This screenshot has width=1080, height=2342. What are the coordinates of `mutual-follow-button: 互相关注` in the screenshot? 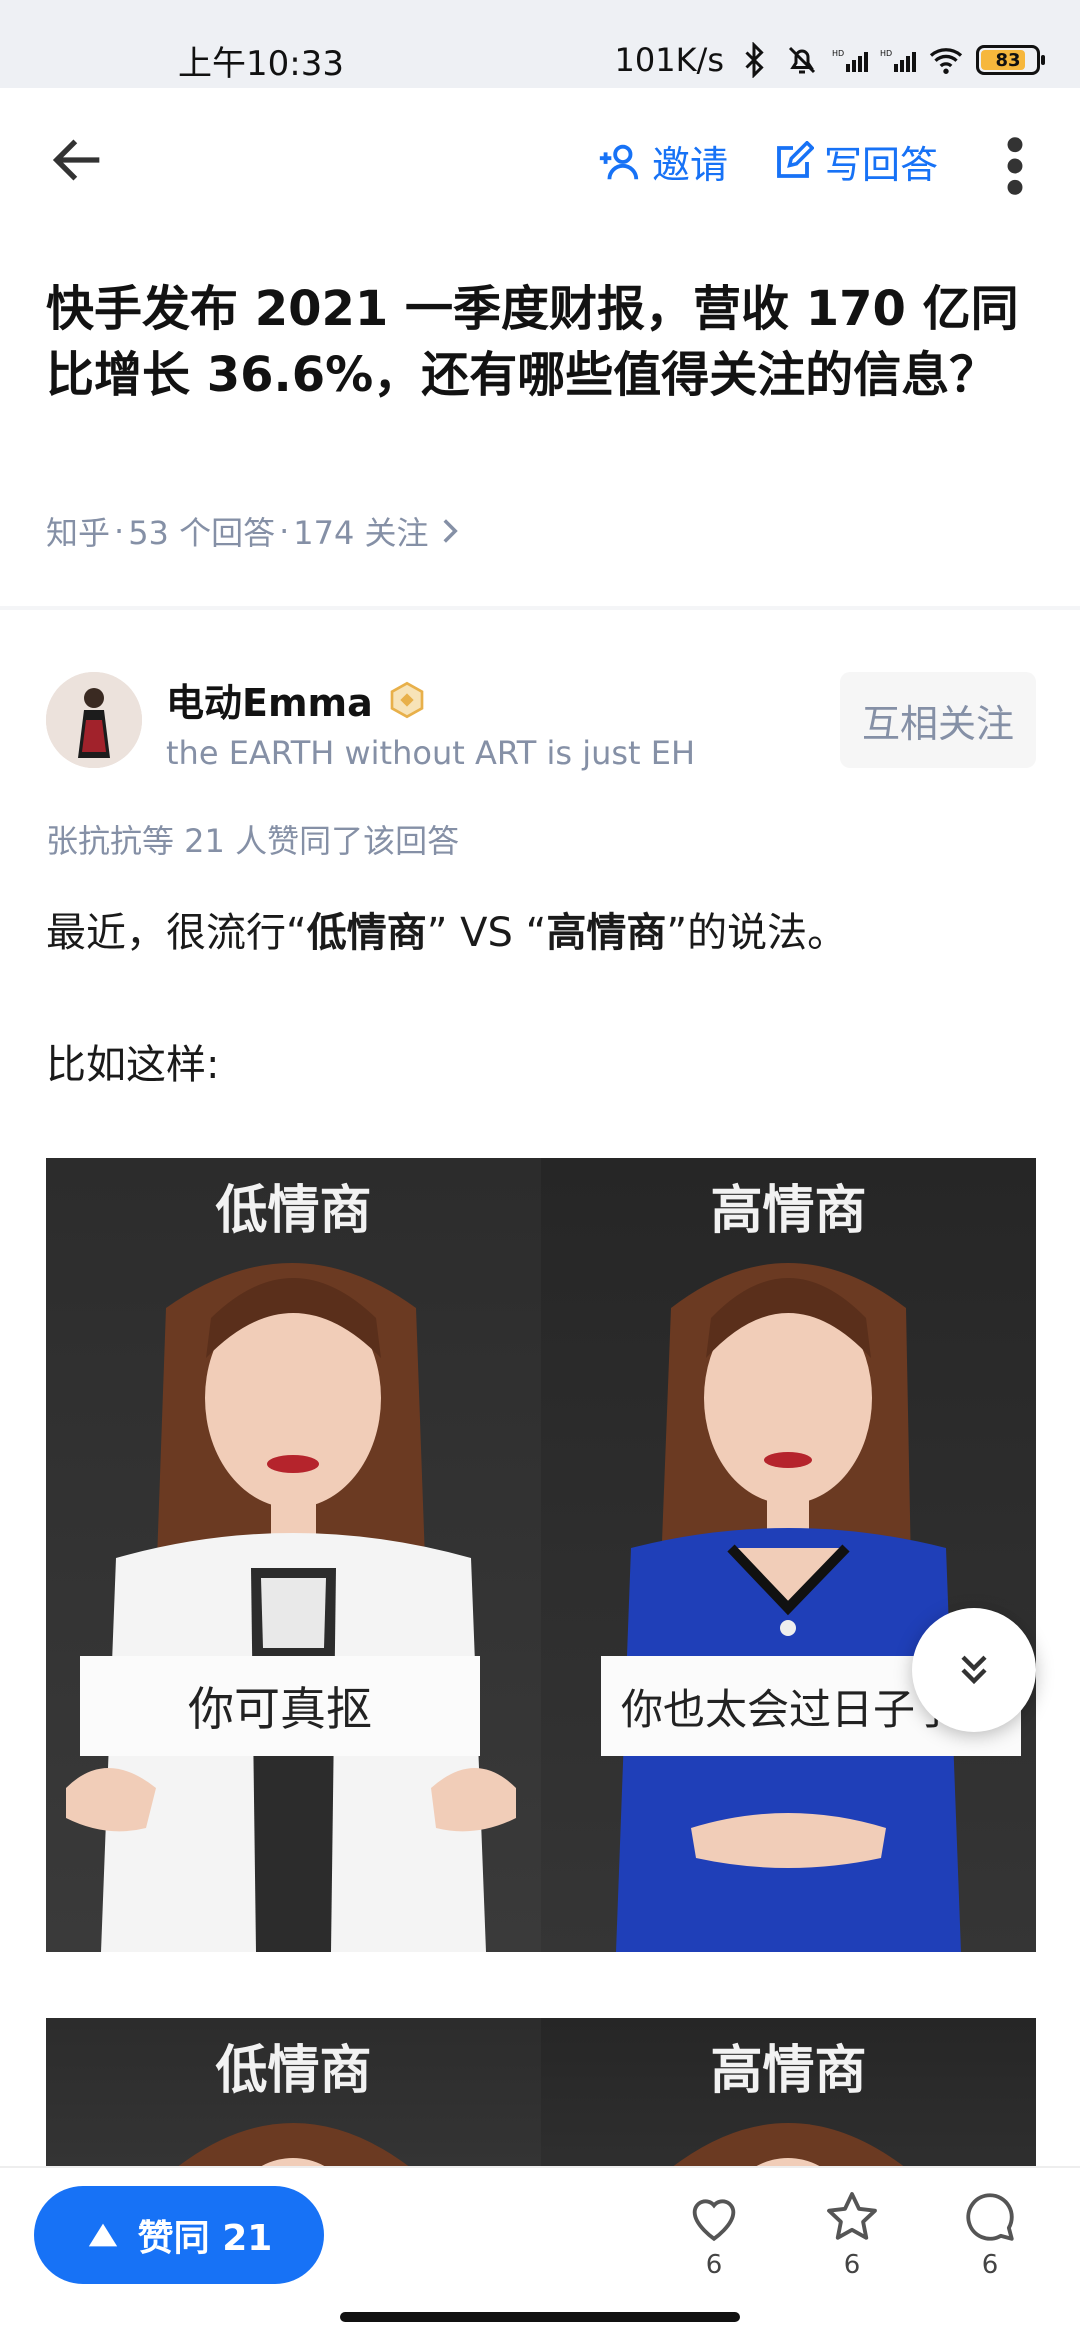 It's located at (938, 720).